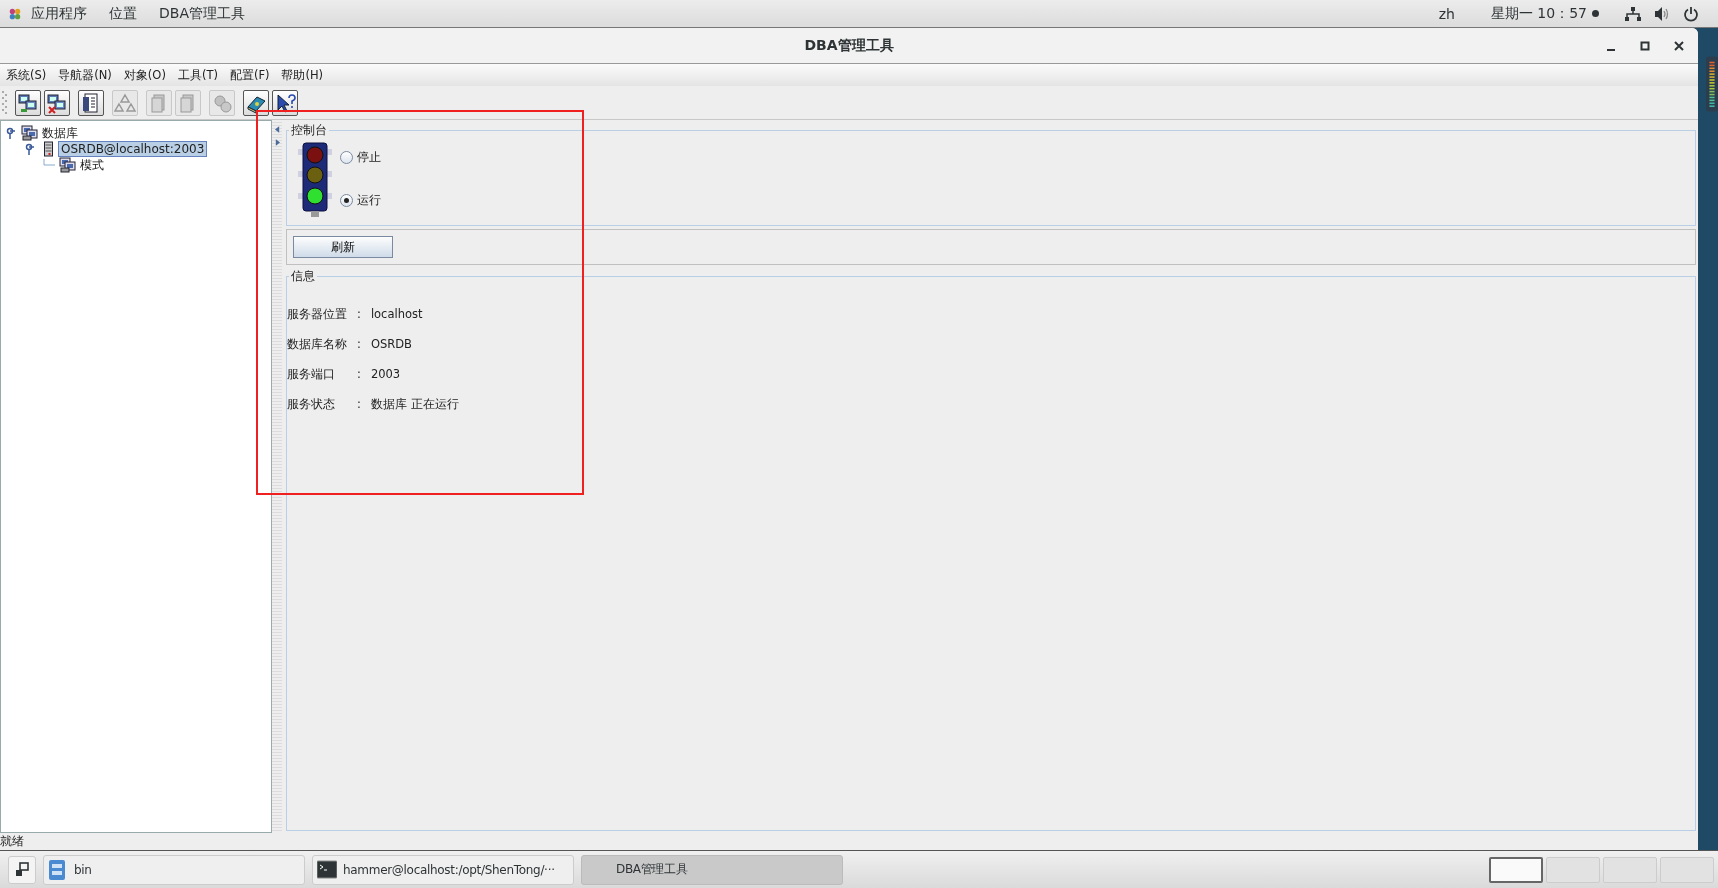  Describe the element at coordinates (1633, 13) in the screenshot. I see `network-icon` at that location.